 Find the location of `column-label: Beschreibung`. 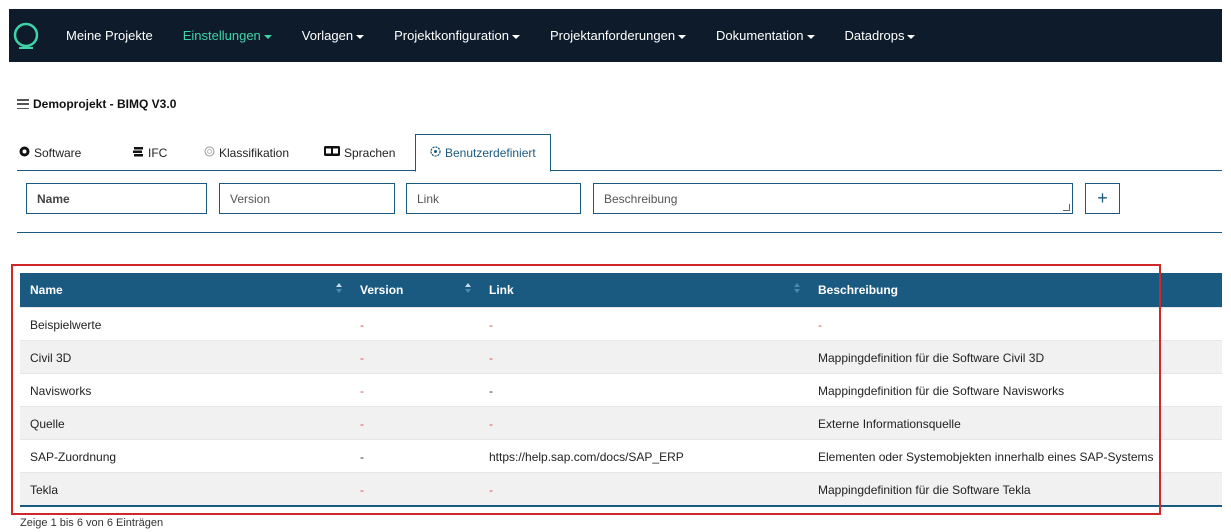

column-label: Beschreibung is located at coordinates (858, 290).